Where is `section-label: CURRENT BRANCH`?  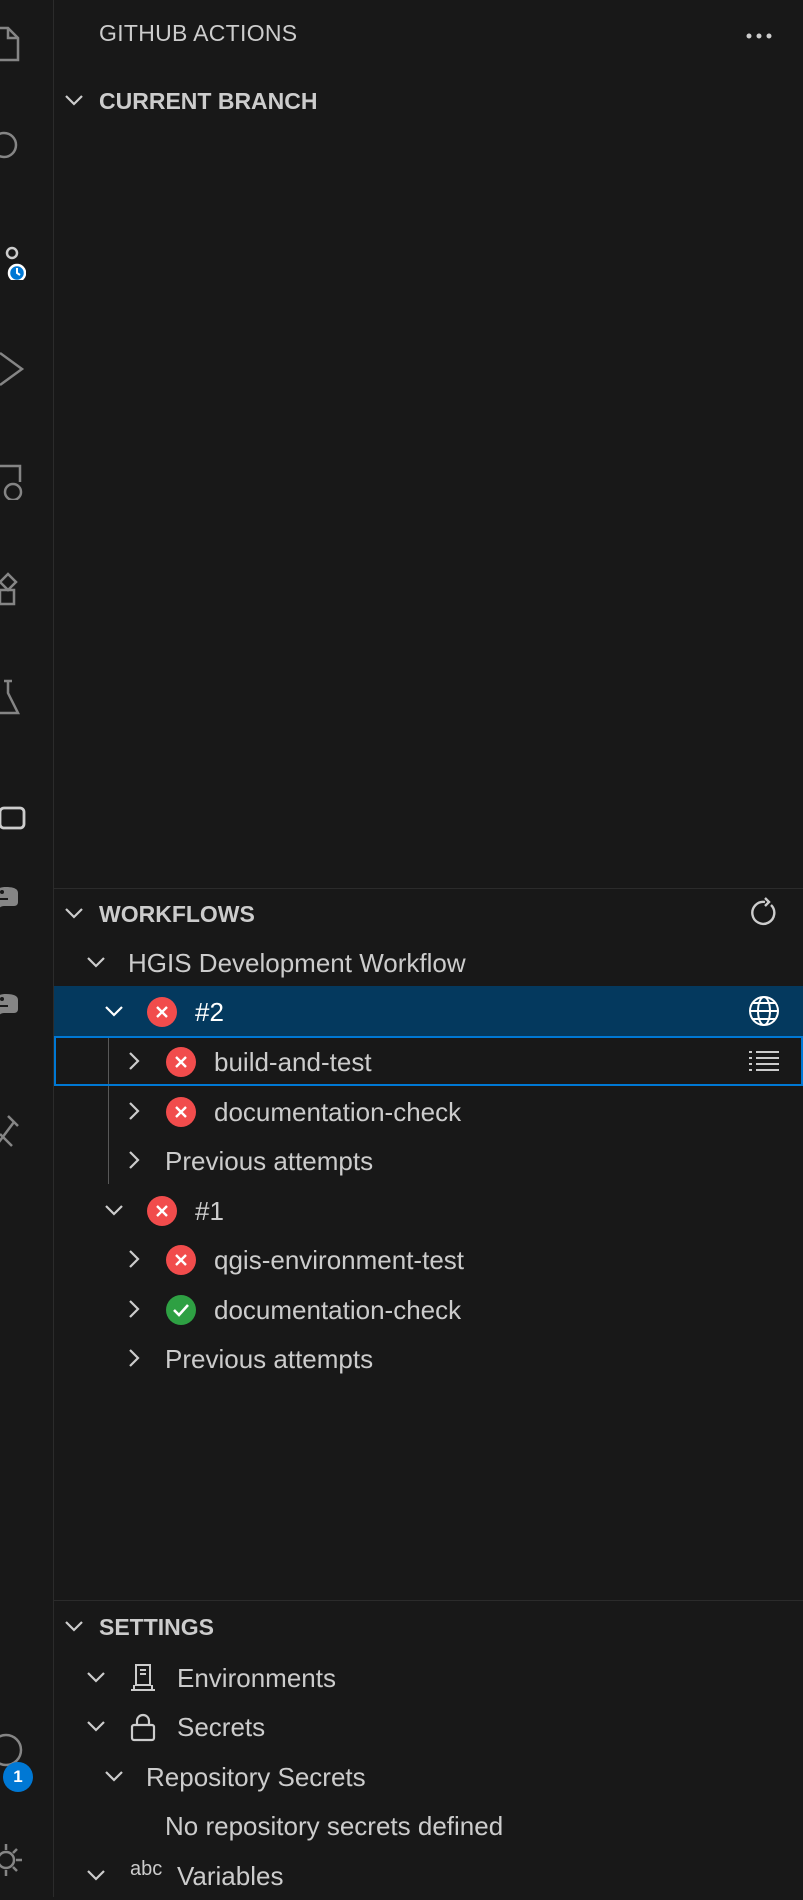 section-label: CURRENT BRANCH is located at coordinates (208, 101).